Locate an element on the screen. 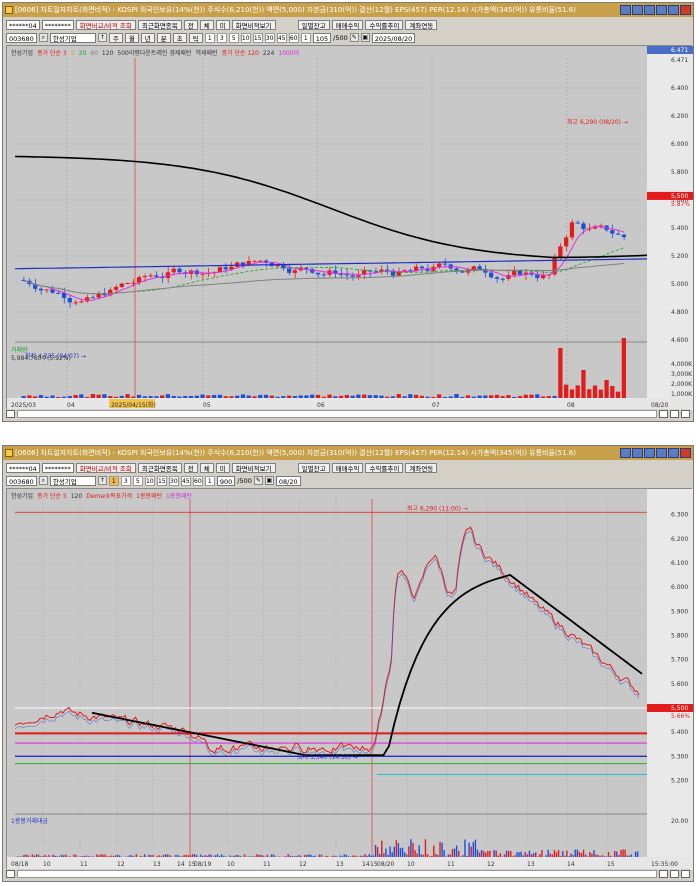  period-week: 주 is located at coordinates (115, 37).